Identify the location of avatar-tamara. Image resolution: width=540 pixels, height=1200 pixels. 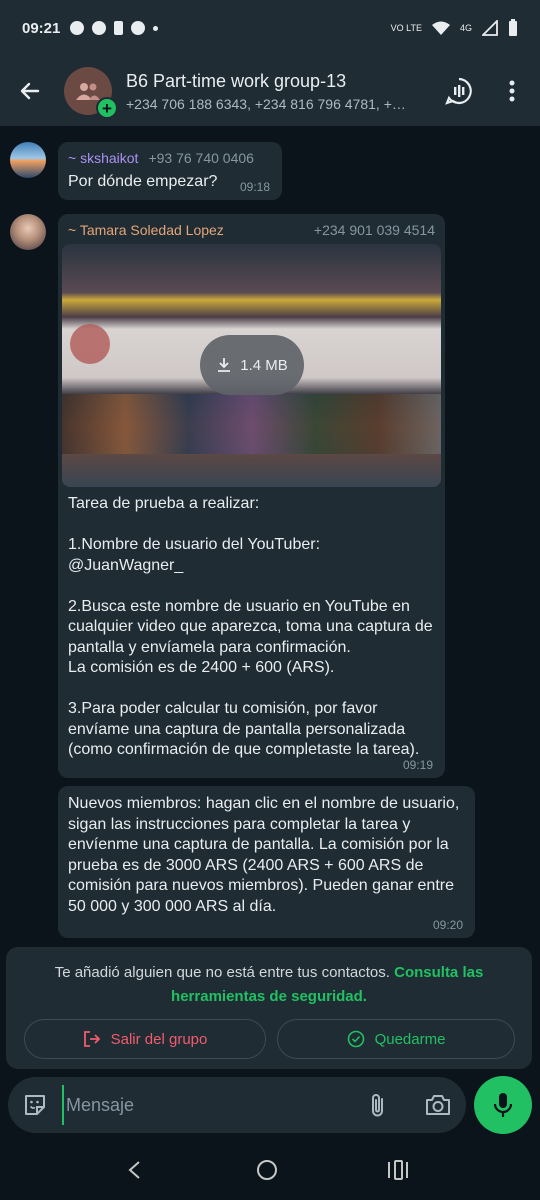
(28, 232).